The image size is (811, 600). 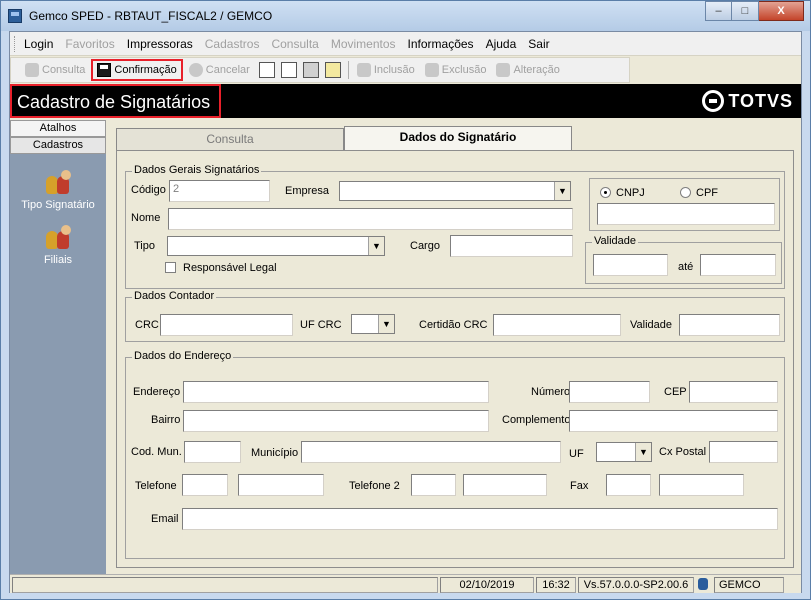 I want to click on complemento-field, so click(x=673, y=421).